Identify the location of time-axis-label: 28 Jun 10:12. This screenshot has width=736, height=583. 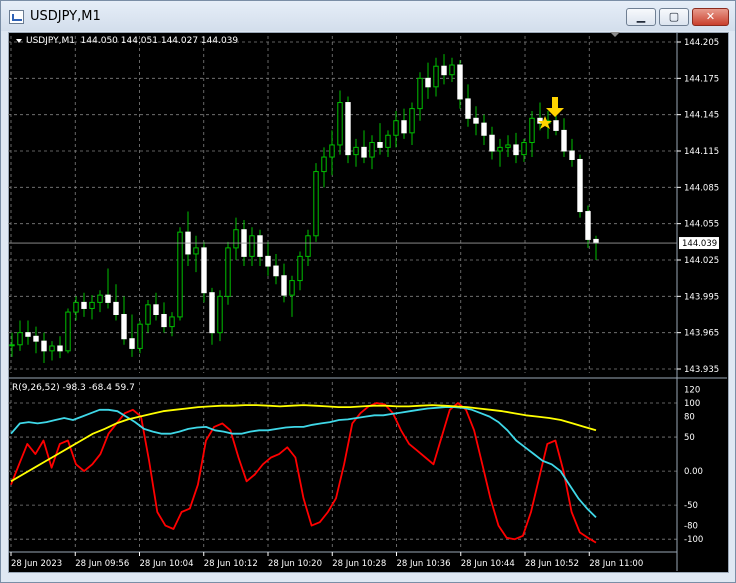
(231, 564).